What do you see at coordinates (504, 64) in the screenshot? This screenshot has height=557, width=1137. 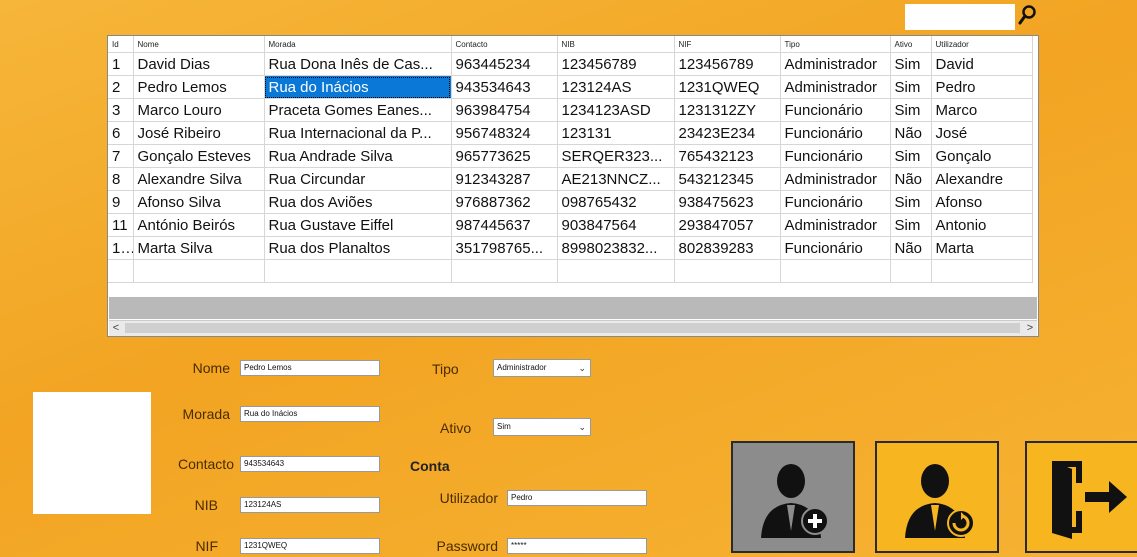 I see `table-cell: 963445234` at bounding box center [504, 64].